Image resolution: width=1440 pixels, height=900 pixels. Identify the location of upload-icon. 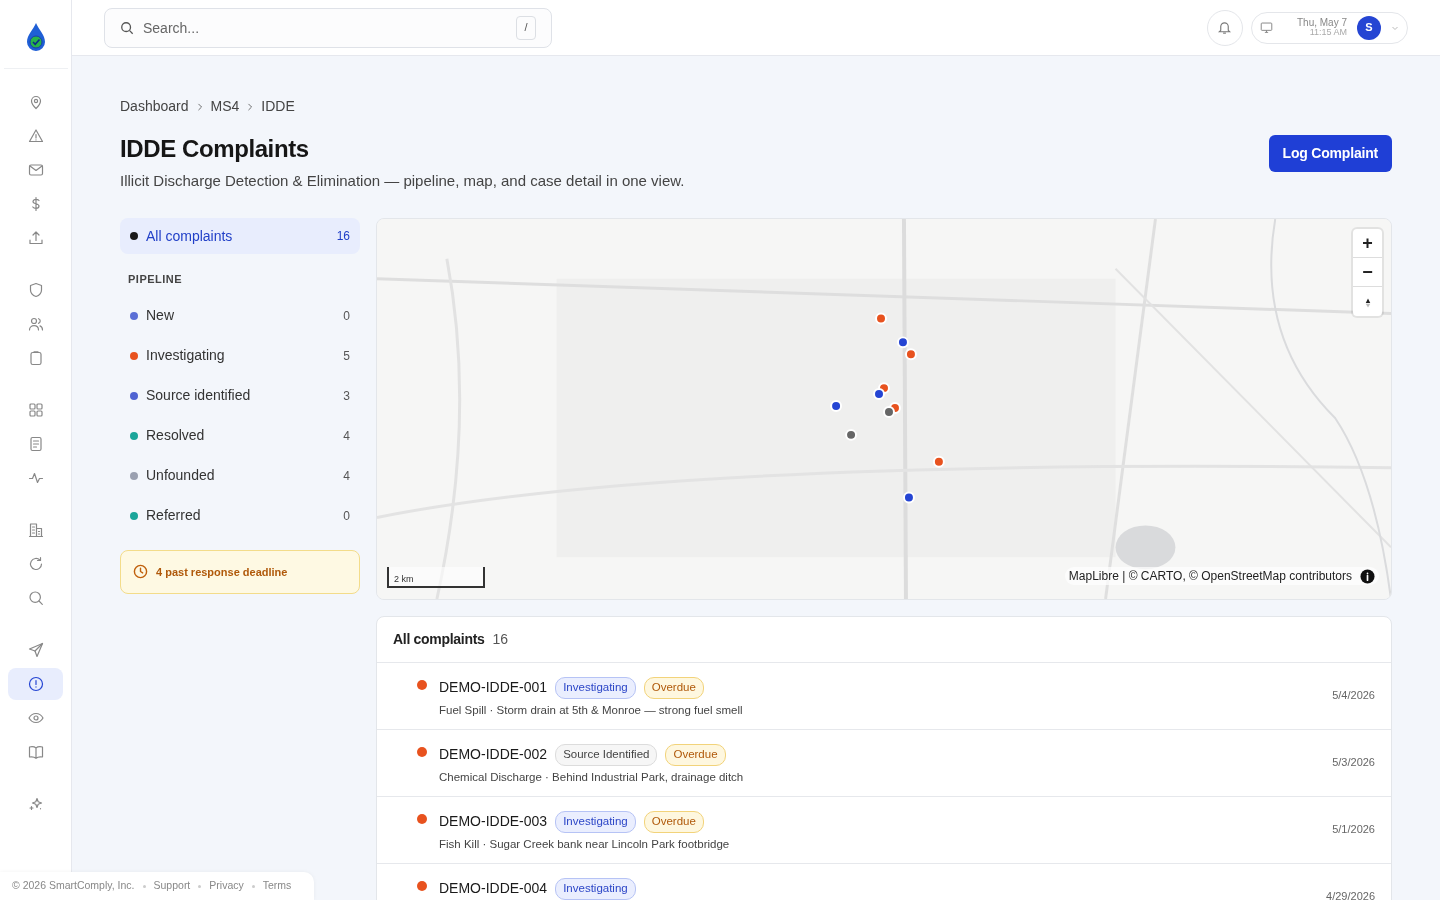
(35, 238).